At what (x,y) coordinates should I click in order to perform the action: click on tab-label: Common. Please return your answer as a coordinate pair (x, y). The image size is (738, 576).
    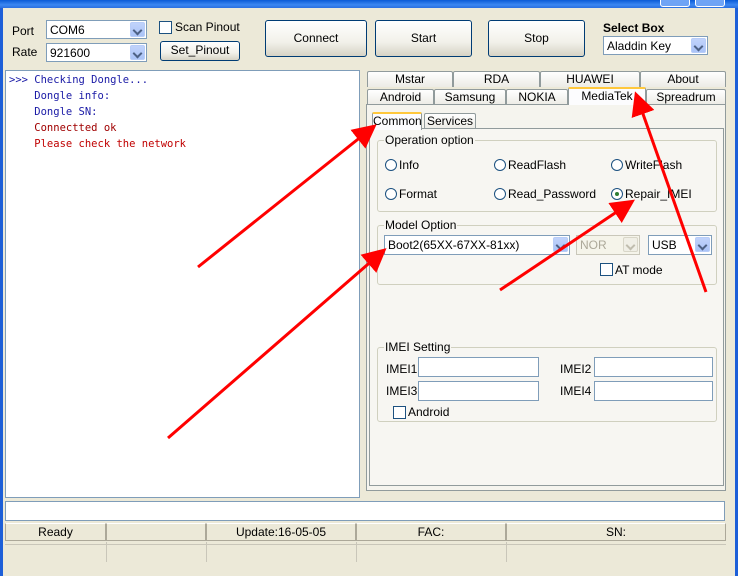
    Looking at the image, I should click on (397, 121).